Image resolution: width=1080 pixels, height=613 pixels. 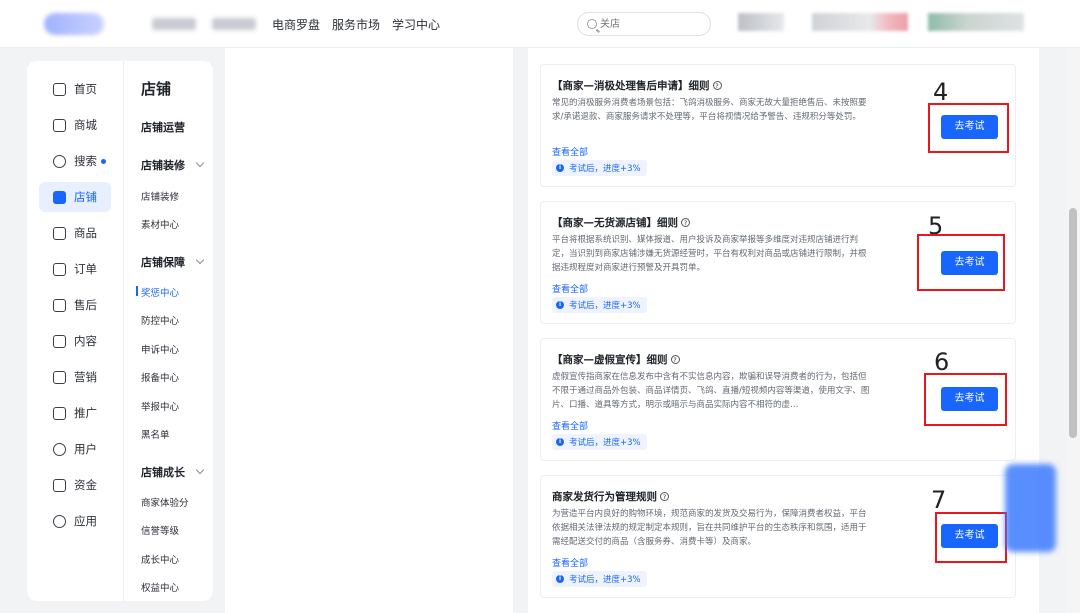 What do you see at coordinates (939, 500) in the screenshot?
I see `annotation-number: 7` at bounding box center [939, 500].